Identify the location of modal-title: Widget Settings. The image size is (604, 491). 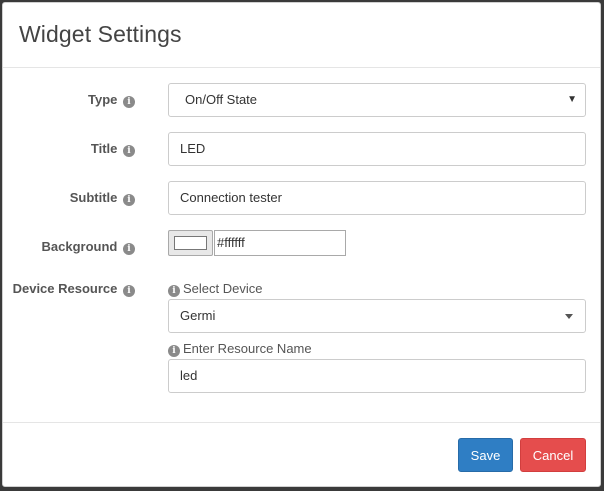
(100, 34).